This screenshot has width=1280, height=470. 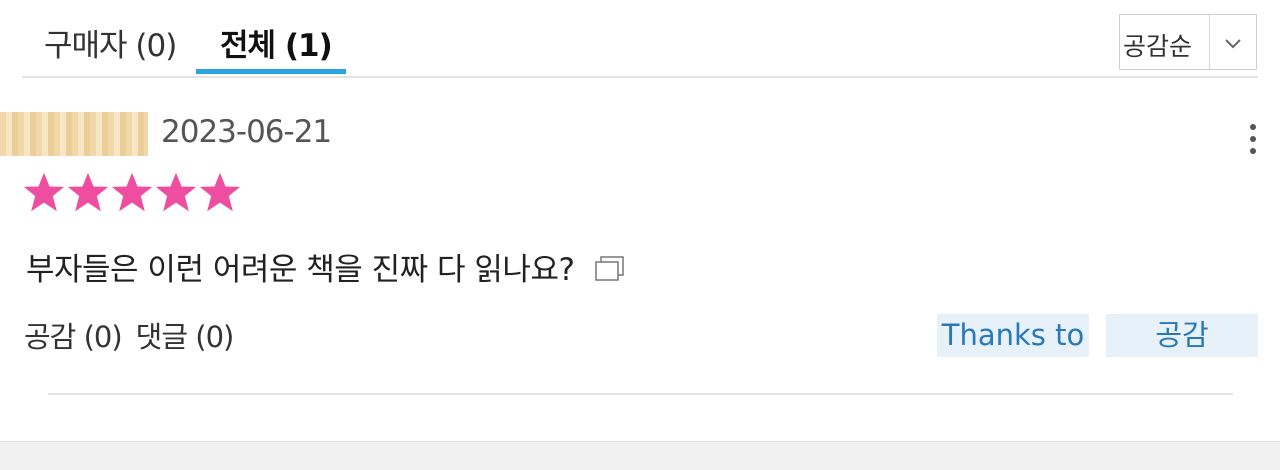 I want to click on review-divider, so click(x=640, y=394).